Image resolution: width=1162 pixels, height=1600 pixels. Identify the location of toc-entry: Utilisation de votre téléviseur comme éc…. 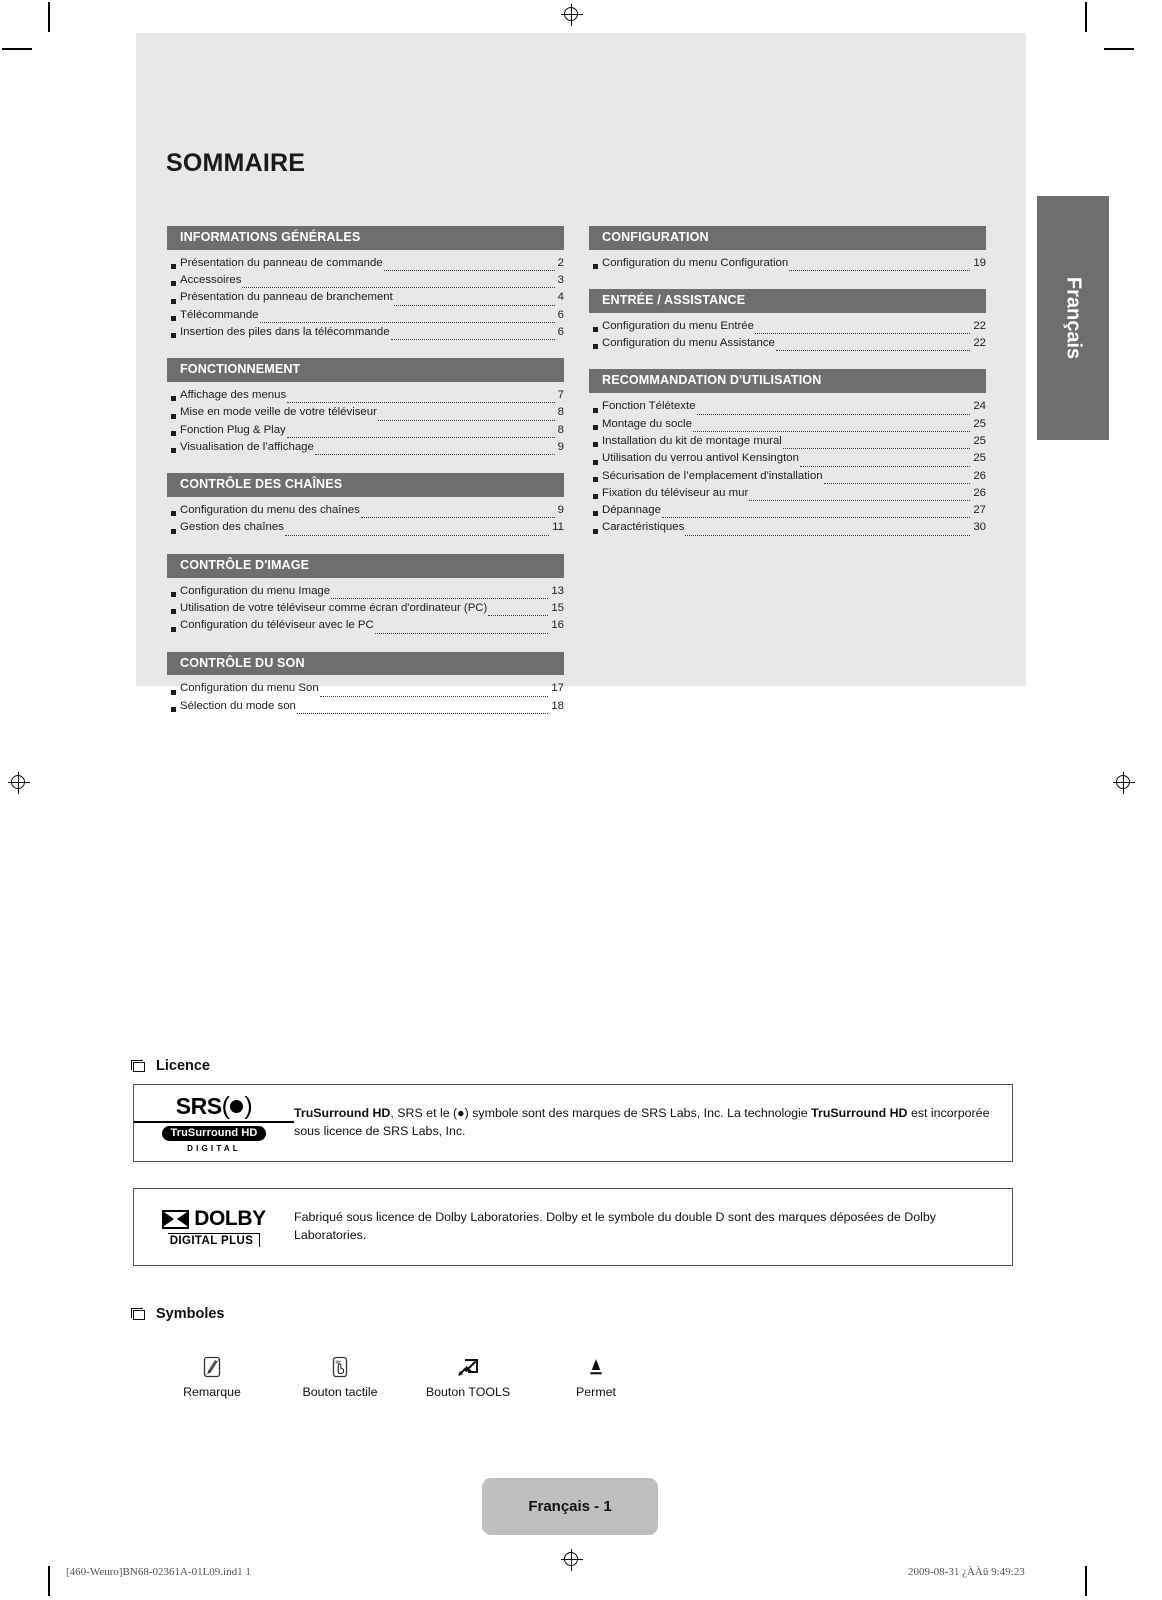
(364, 608).